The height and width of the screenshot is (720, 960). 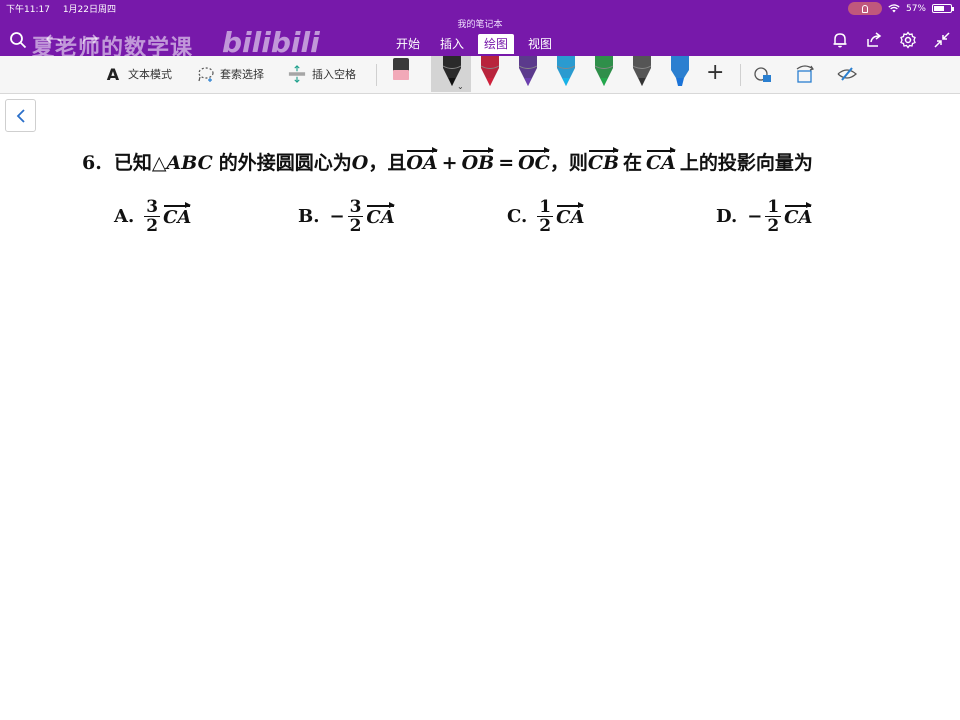 What do you see at coordinates (715, 73) in the screenshot?
I see `add-pen-button: +` at bounding box center [715, 73].